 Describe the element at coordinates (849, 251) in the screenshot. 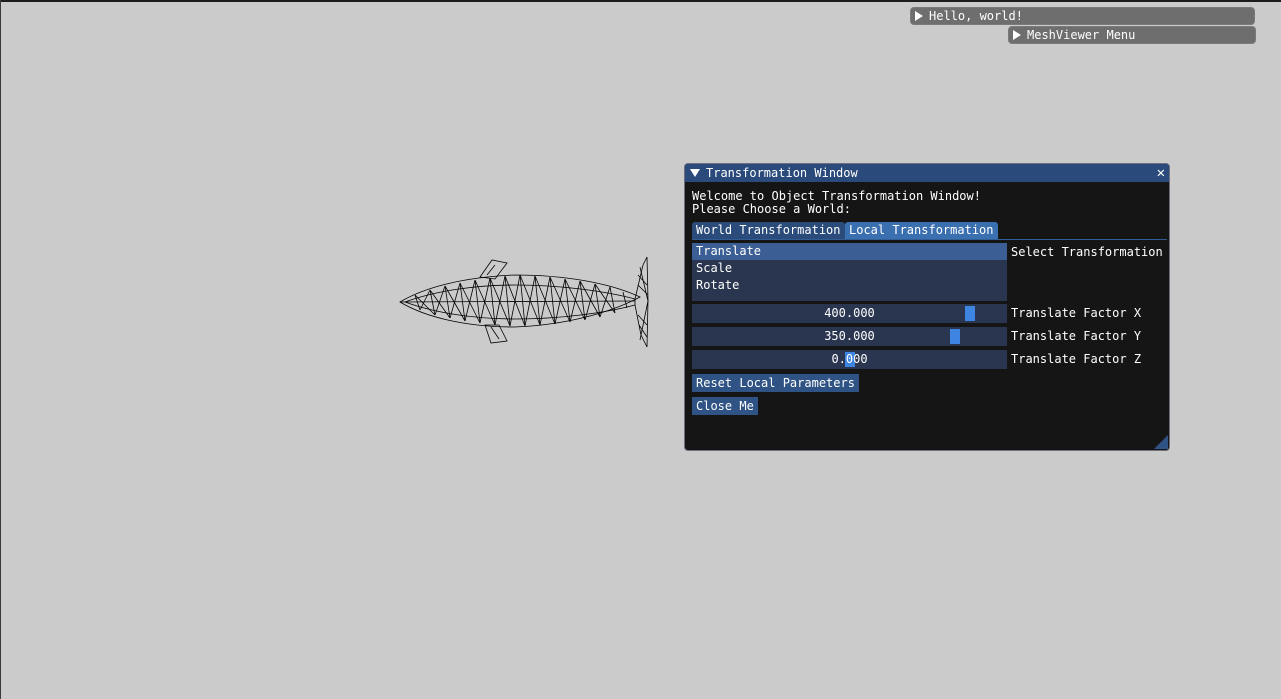

I see `list-item-translate: Translate` at that location.